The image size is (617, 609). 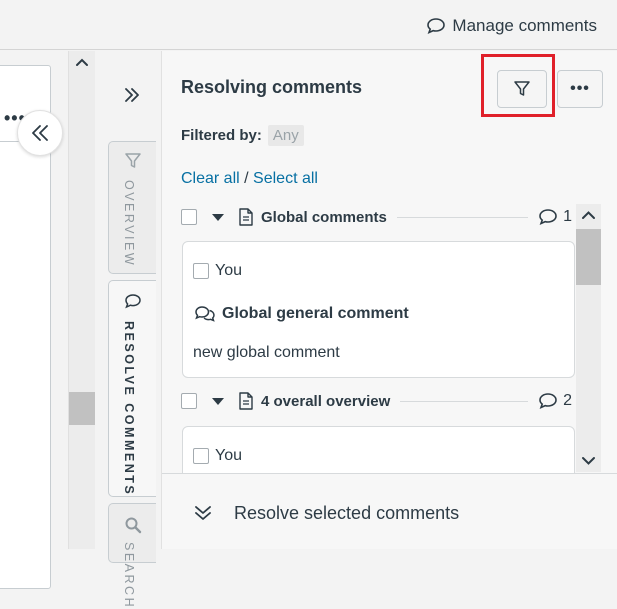 What do you see at coordinates (285, 178) in the screenshot?
I see `select-all-link: Select all` at bounding box center [285, 178].